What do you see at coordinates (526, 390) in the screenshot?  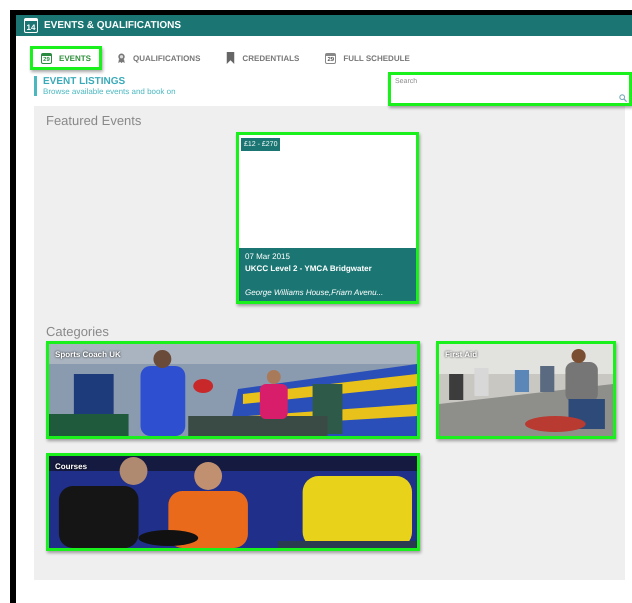 I see `category-tile: First Aid` at bounding box center [526, 390].